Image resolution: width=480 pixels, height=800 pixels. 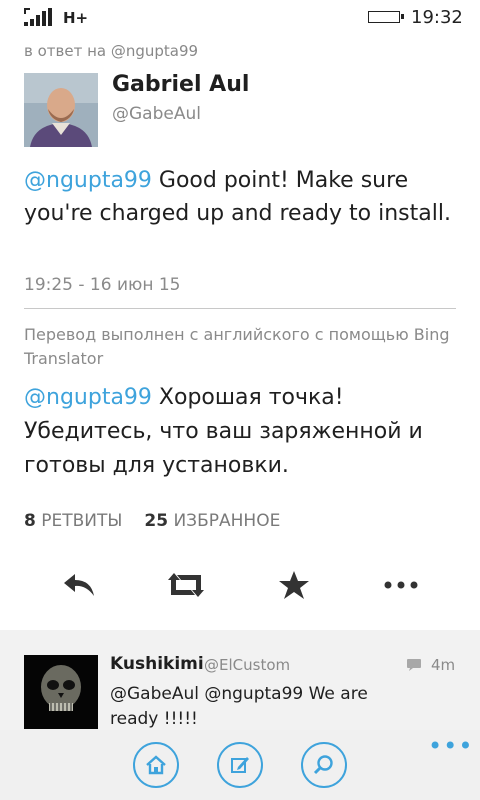 What do you see at coordinates (240, 308) in the screenshot?
I see `divider` at bounding box center [240, 308].